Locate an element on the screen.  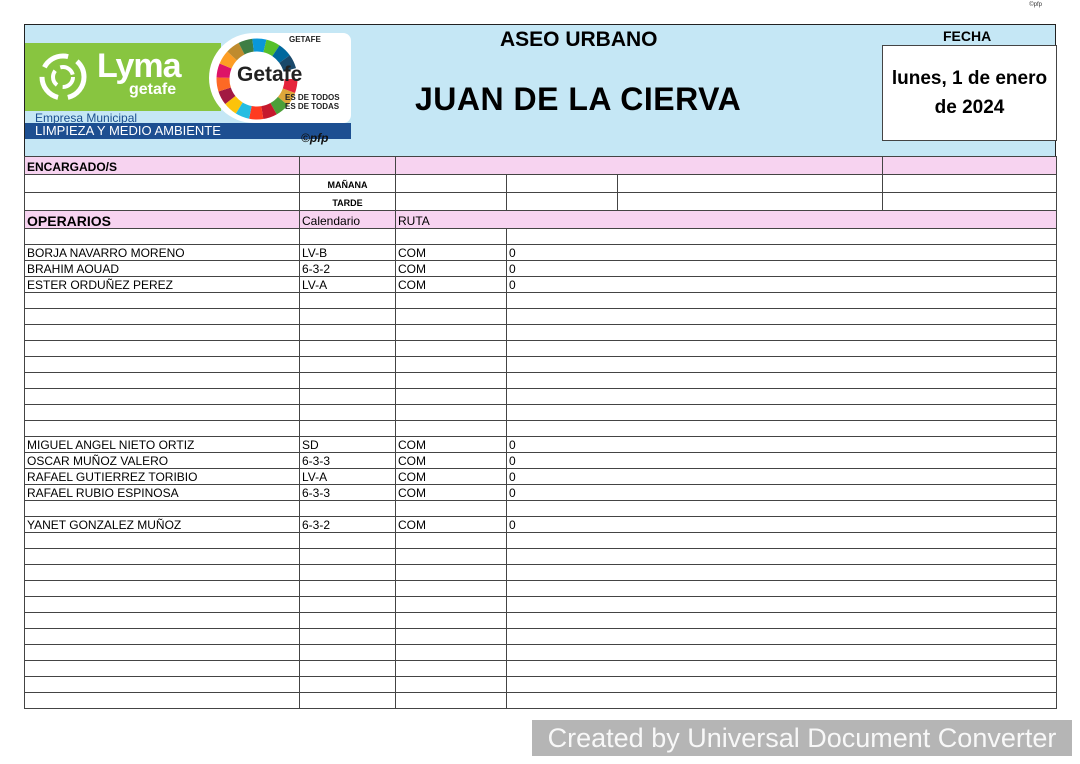
operario-name: RAFAEL GUTIERREZ TORIBIO is located at coordinates (162, 476).